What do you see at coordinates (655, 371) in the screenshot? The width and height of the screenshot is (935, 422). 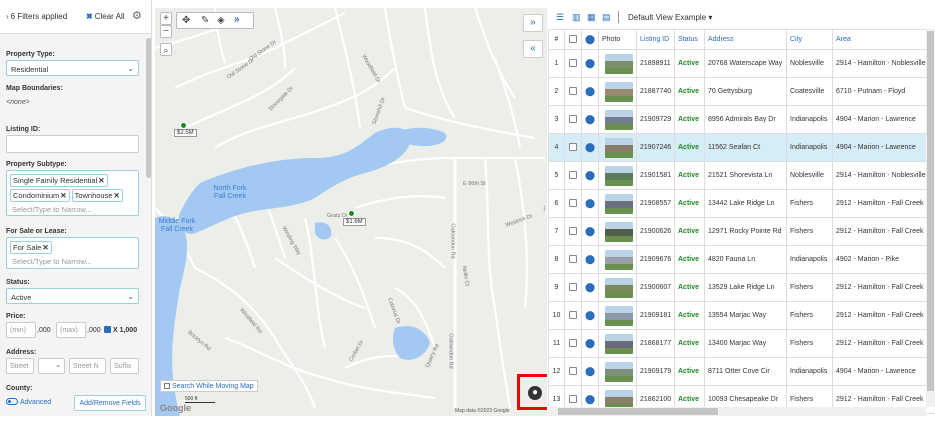 I see `row-listing-id: 21909179` at bounding box center [655, 371].